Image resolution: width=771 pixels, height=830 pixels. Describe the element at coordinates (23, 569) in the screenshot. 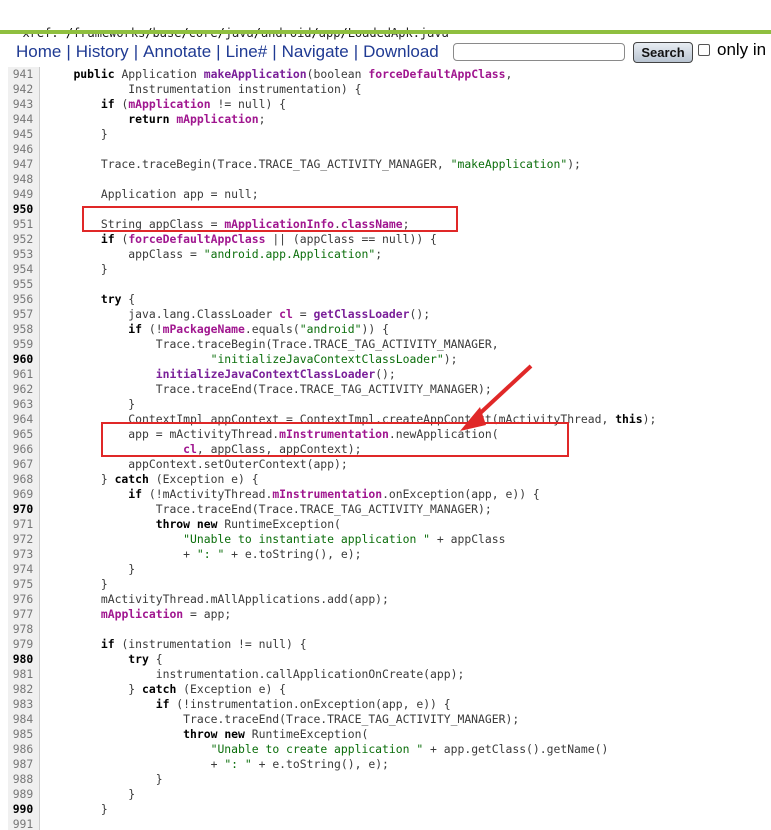

I see `line-number-link: 974` at that location.